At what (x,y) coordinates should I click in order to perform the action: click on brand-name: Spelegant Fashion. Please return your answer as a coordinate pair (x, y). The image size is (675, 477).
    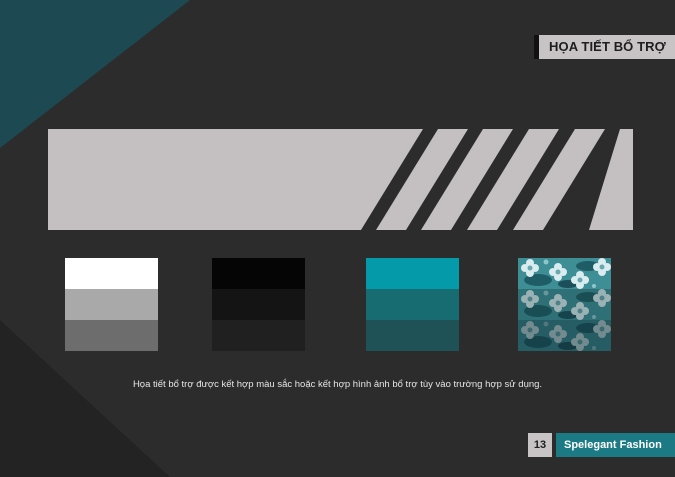
    Looking at the image, I should click on (615, 445).